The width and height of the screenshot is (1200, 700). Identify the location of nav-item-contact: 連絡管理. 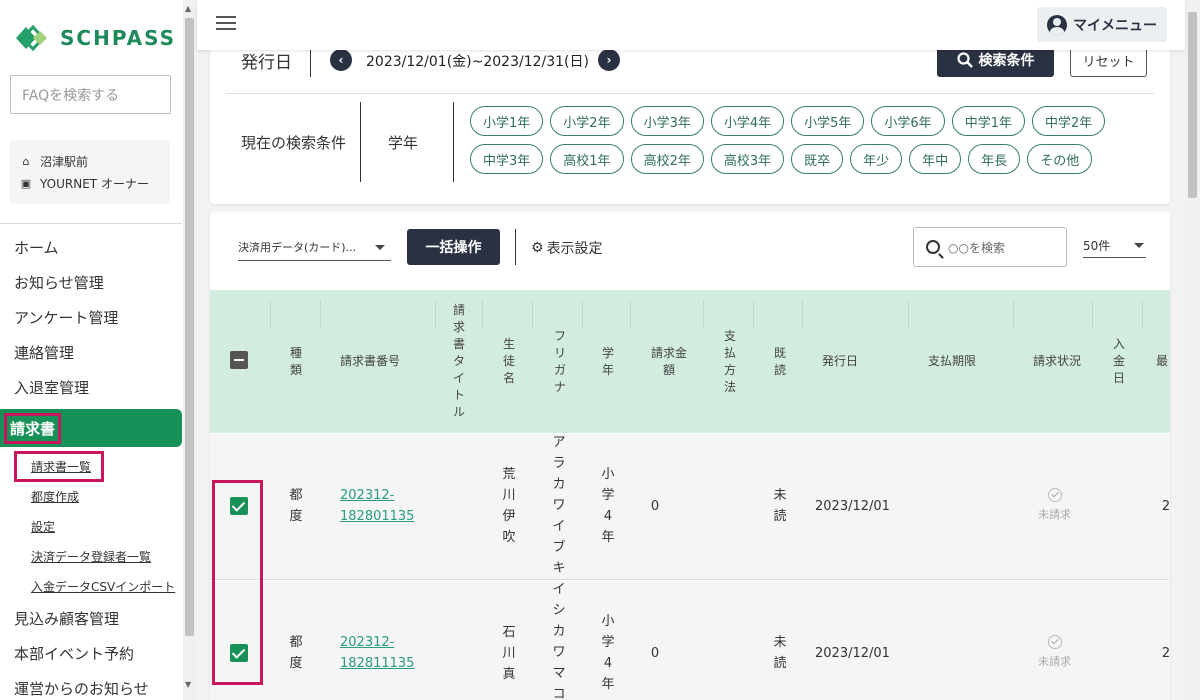
(91, 352).